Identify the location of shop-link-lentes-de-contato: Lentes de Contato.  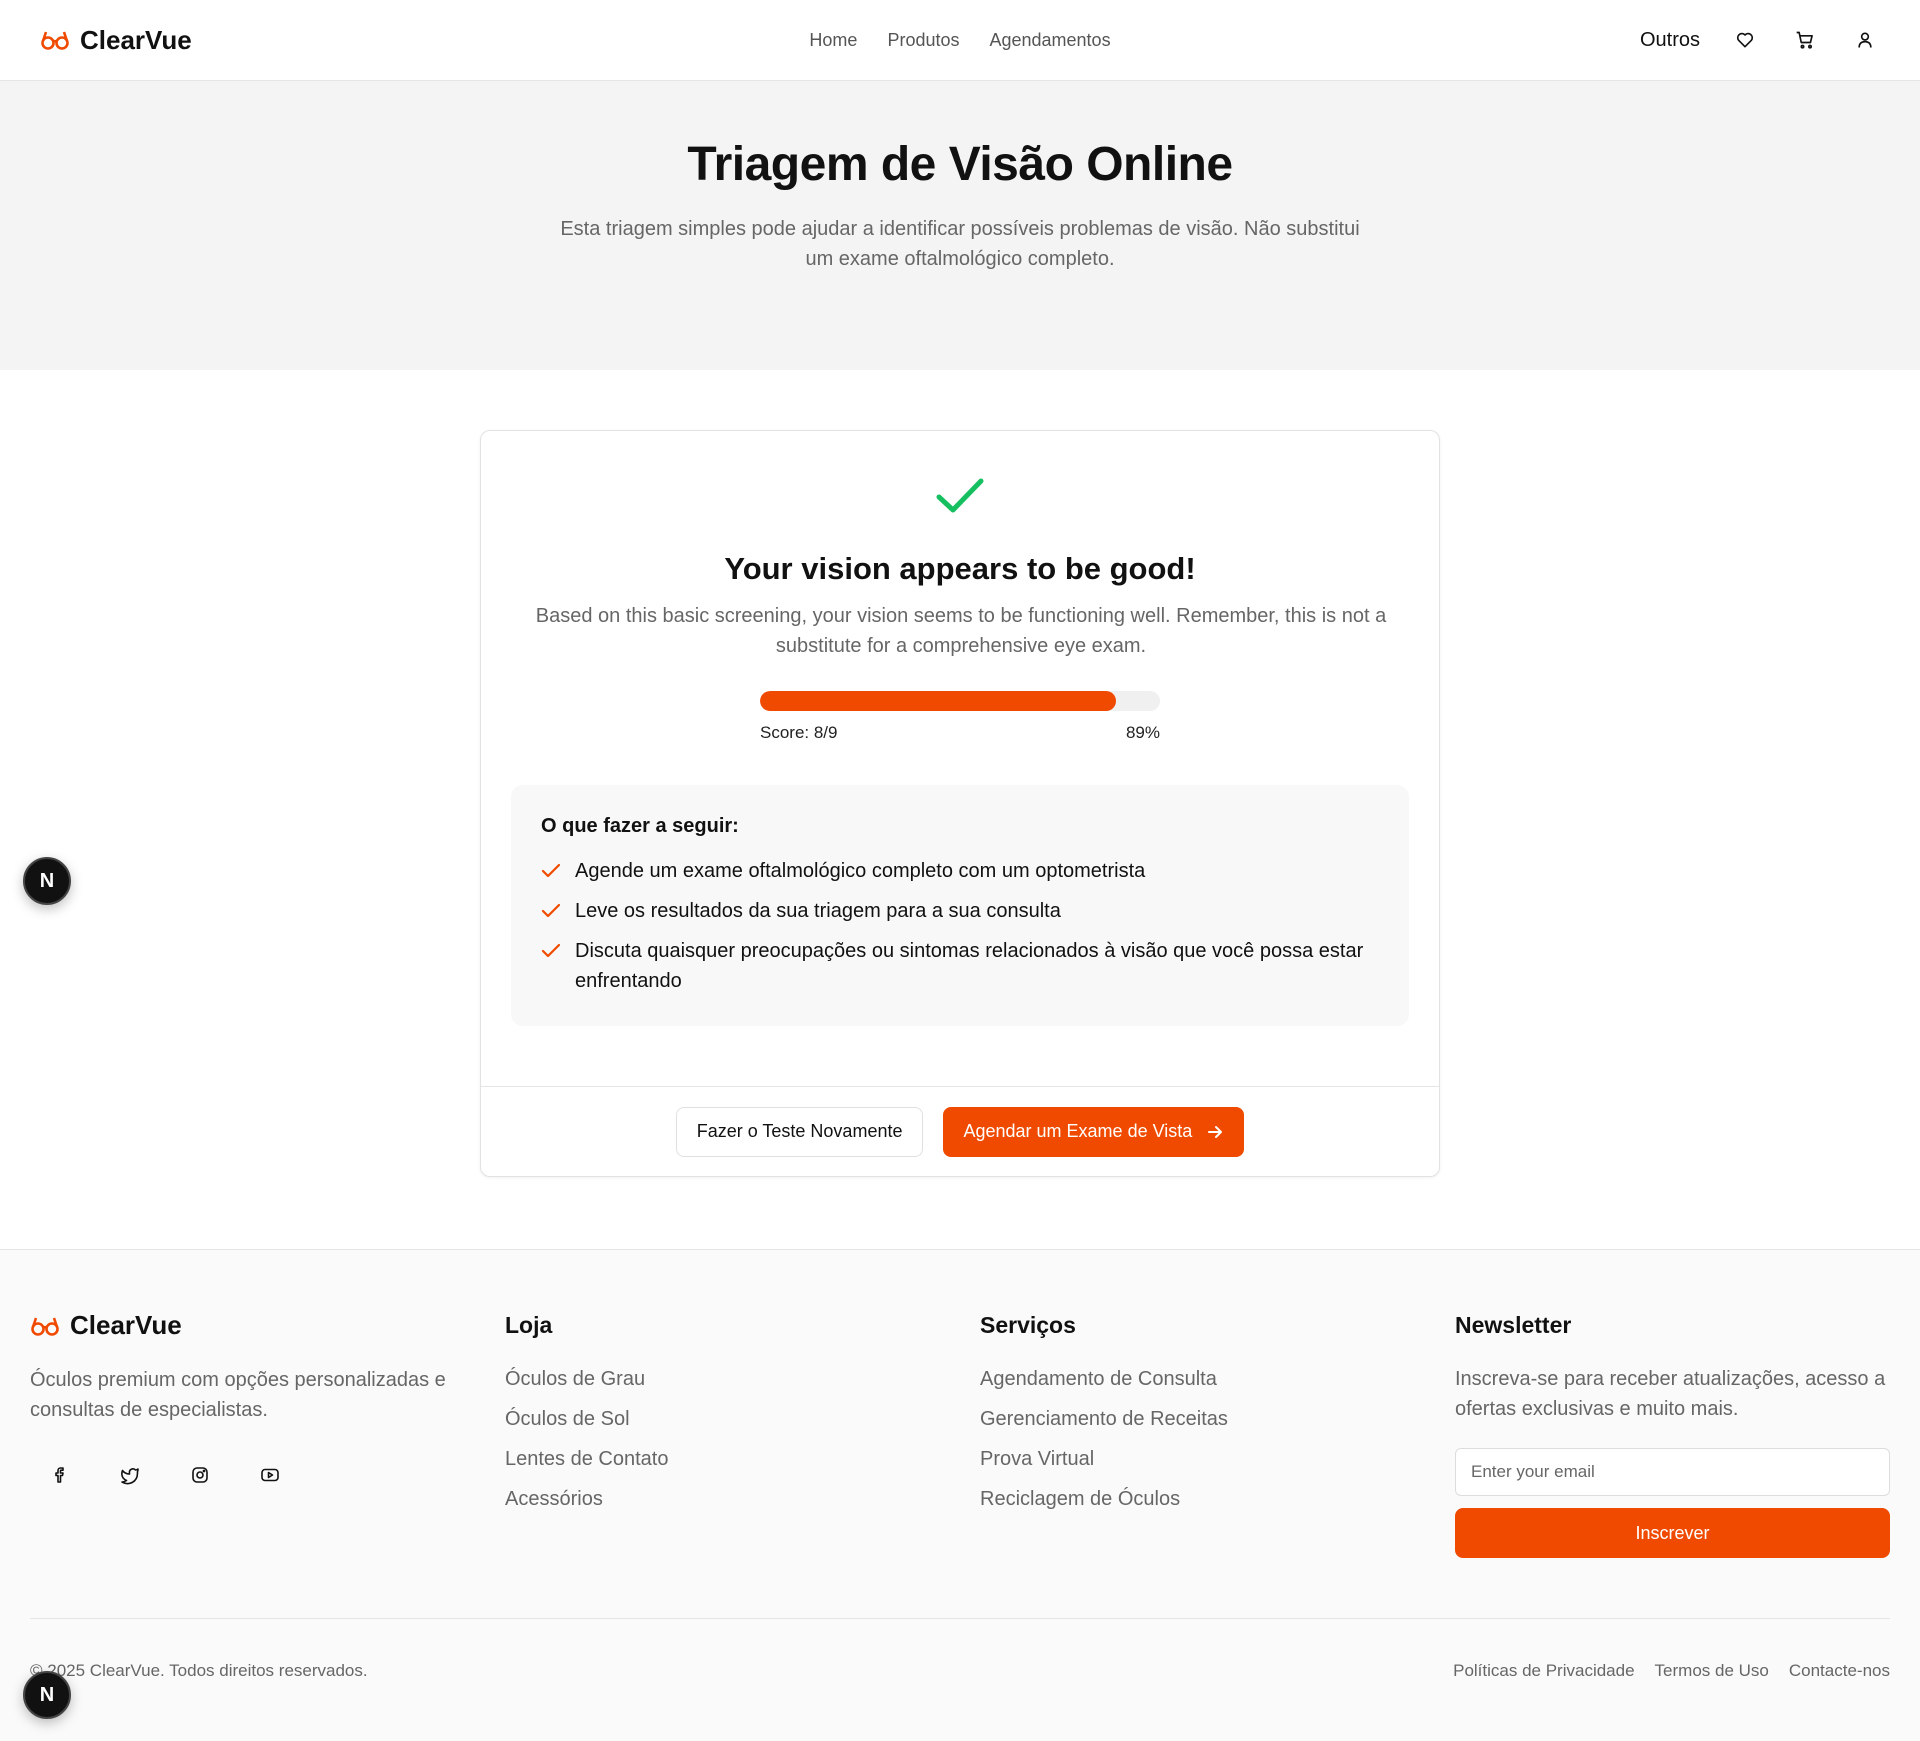
(742, 1459).